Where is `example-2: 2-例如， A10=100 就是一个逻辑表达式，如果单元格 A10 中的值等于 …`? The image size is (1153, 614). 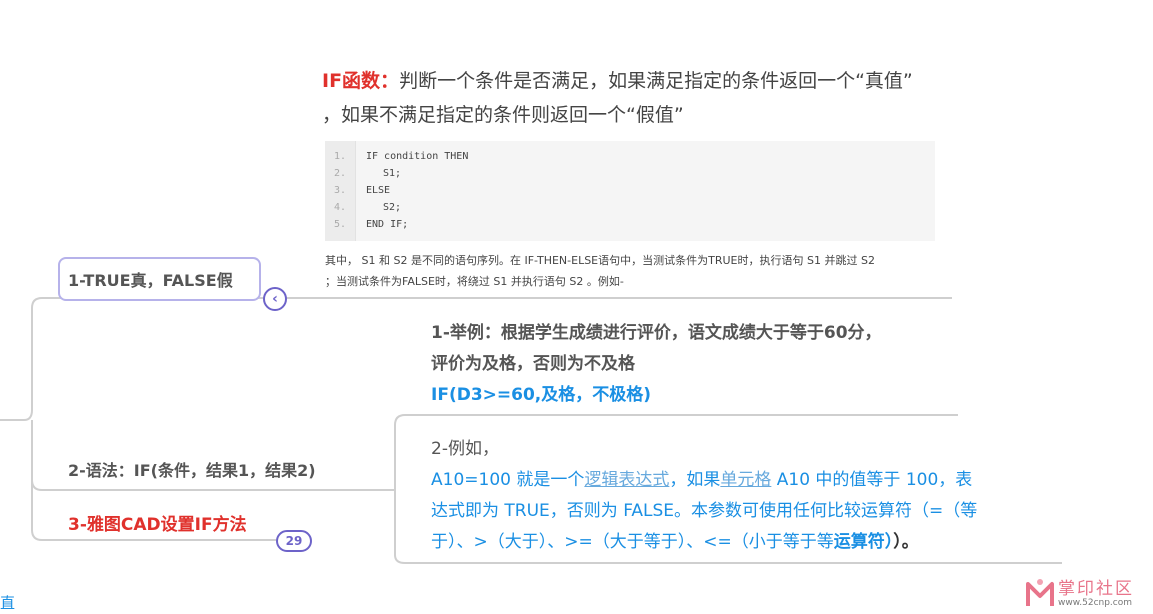
example-2: 2-例如， A10=100 就是一个逻辑表达式，如果单元格 A10 中的值等于 … is located at coordinates (743, 496).